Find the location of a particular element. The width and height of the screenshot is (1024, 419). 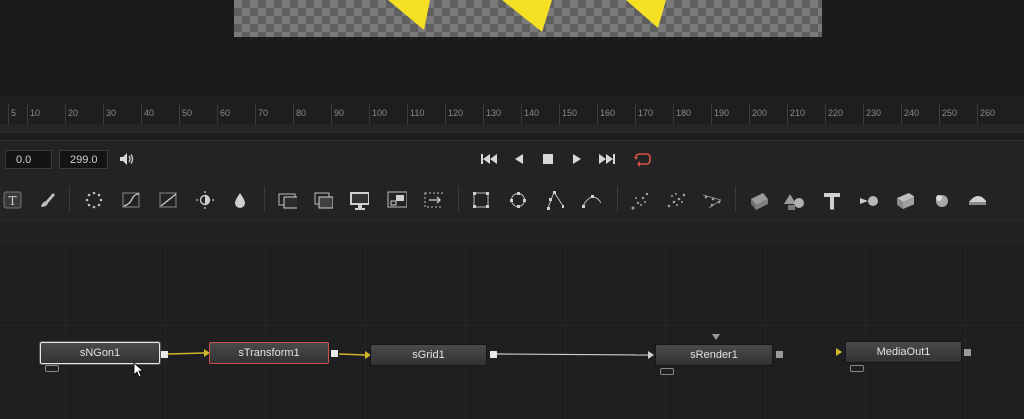

ruler-tick-label: 190 is located at coordinates (722, 113).